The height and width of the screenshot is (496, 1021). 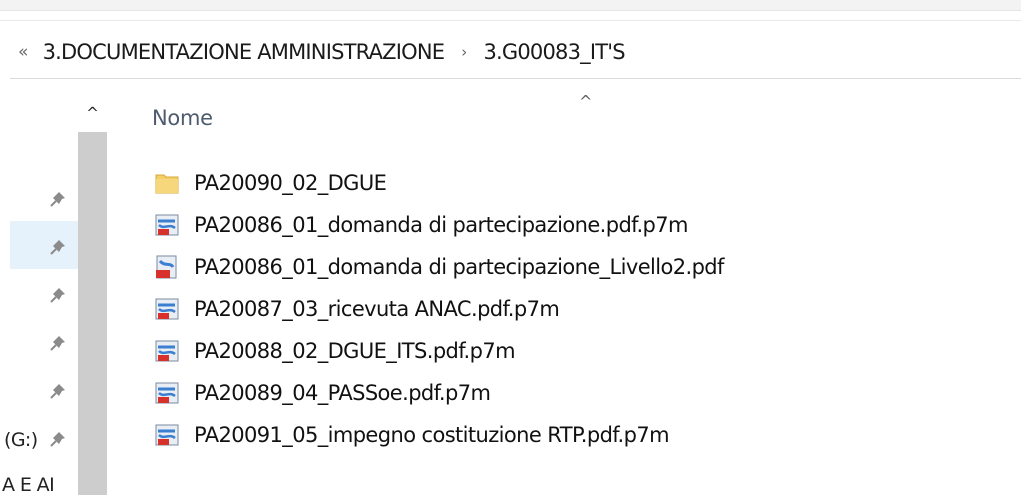 What do you see at coordinates (92, 313) in the screenshot?
I see `nav-scrollbar-thumb` at bounding box center [92, 313].